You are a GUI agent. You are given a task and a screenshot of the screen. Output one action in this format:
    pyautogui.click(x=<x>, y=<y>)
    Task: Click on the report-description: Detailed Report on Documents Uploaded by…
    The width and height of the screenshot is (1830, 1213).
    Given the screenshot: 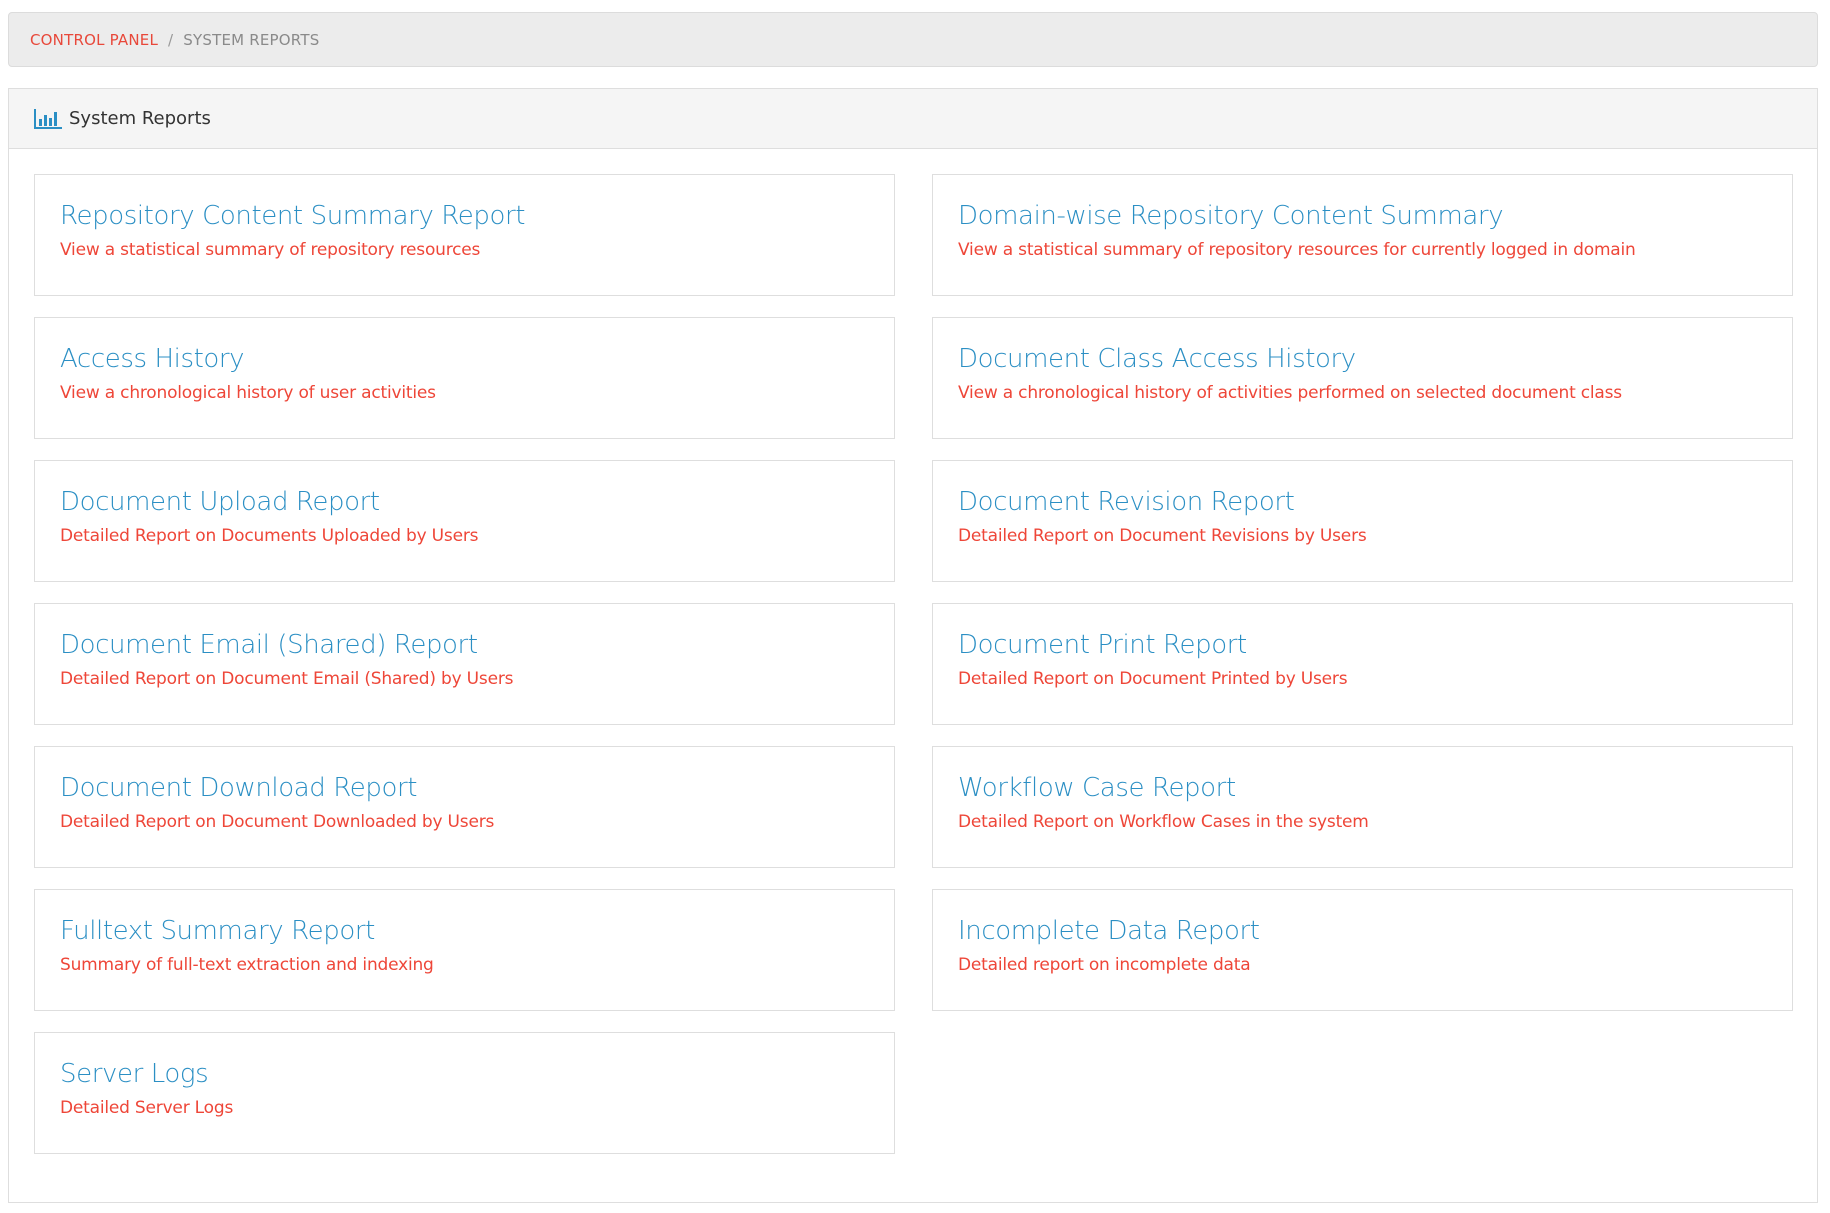 What is the action you would take?
    pyautogui.click(x=269, y=536)
    